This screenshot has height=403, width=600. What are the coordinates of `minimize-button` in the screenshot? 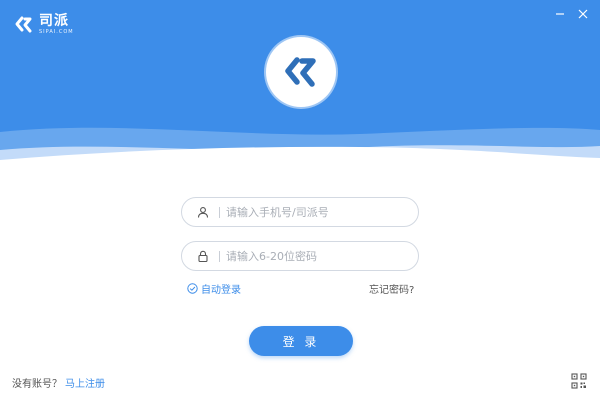 It's located at (560, 14).